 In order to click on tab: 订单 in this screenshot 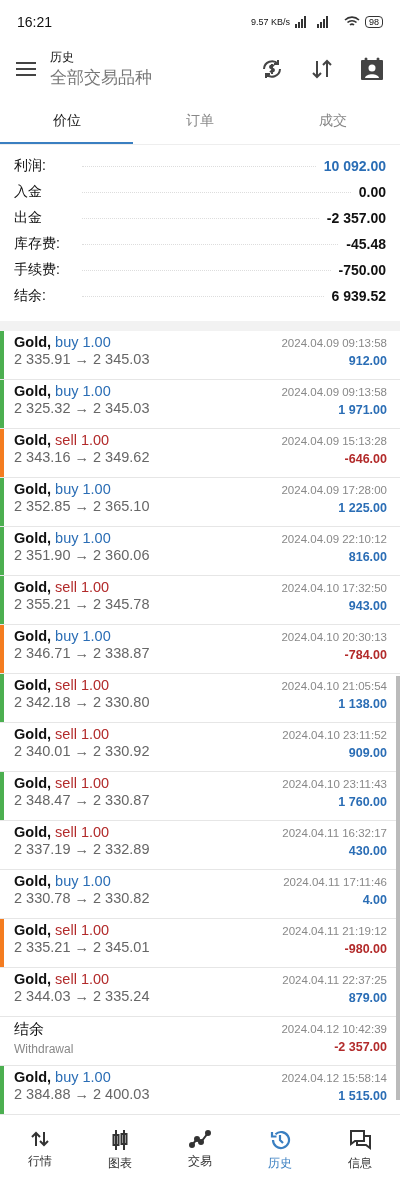, I will do `click(200, 122)`.